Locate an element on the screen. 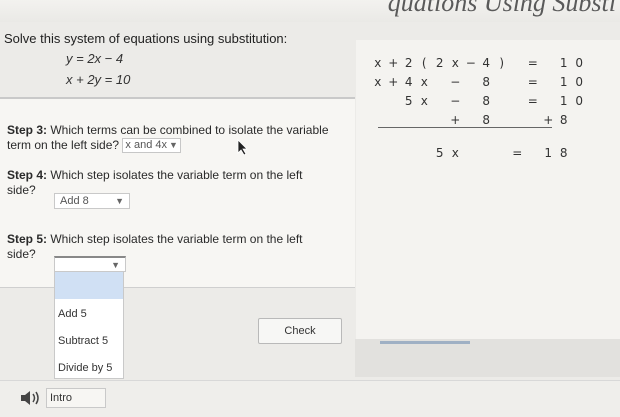  work-row: 5 x = 1 8 is located at coordinates (478, 155).